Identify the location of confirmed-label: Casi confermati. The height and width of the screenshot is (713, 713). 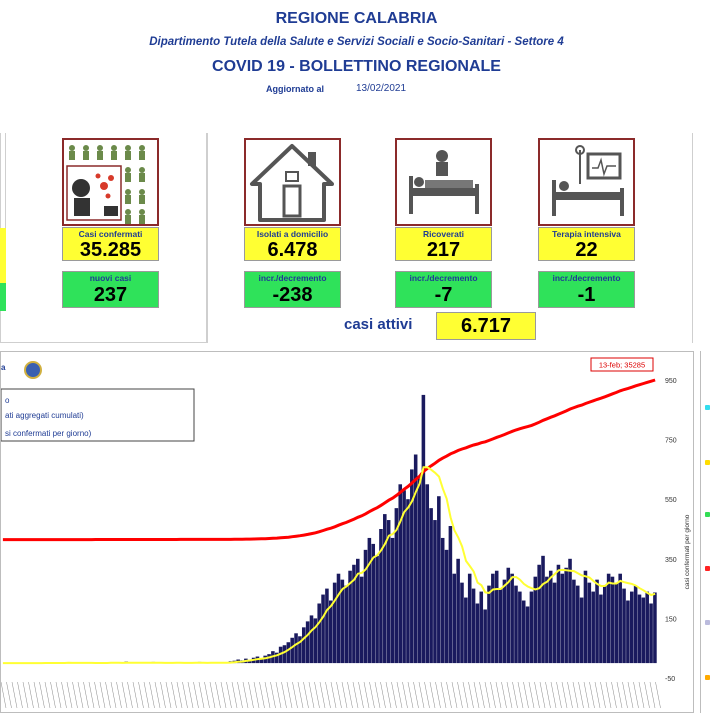
(110, 233).